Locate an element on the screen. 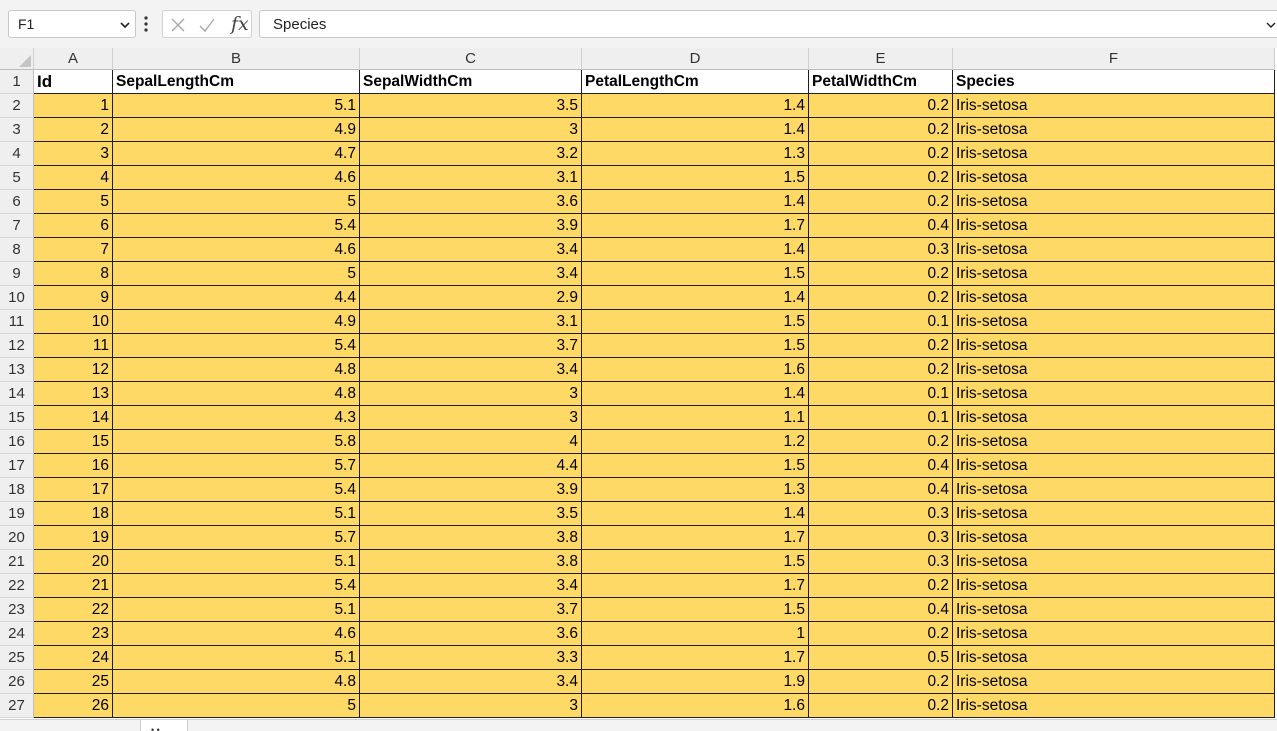 This screenshot has height=731, width=1277. data-cell: 5 is located at coordinates (236, 274).